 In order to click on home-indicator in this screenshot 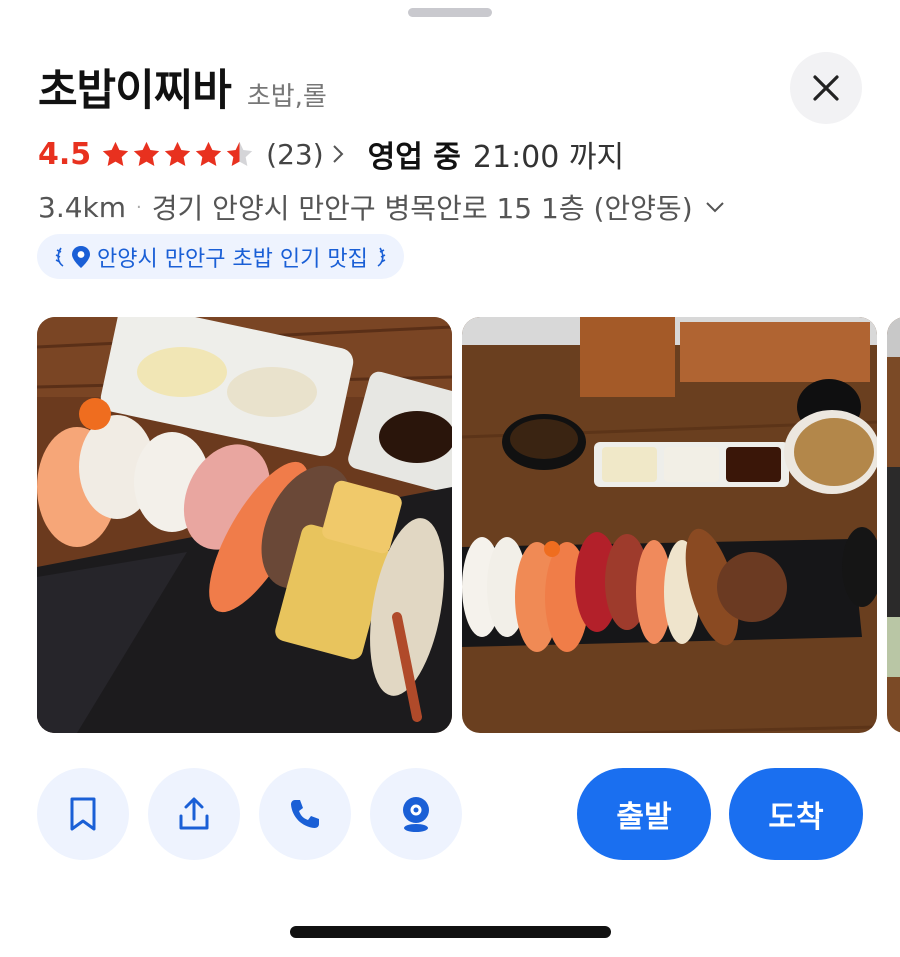, I will do `click(450, 932)`.